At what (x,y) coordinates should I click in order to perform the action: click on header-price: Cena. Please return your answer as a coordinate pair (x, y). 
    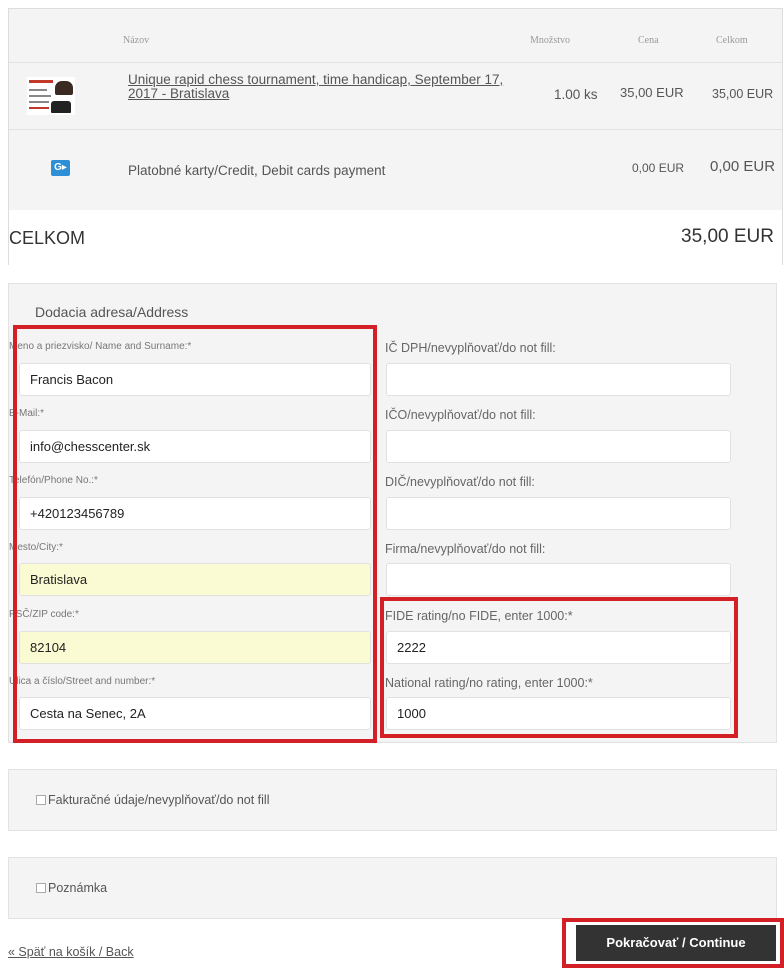
    Looking at the image, I should click on (648, 40).